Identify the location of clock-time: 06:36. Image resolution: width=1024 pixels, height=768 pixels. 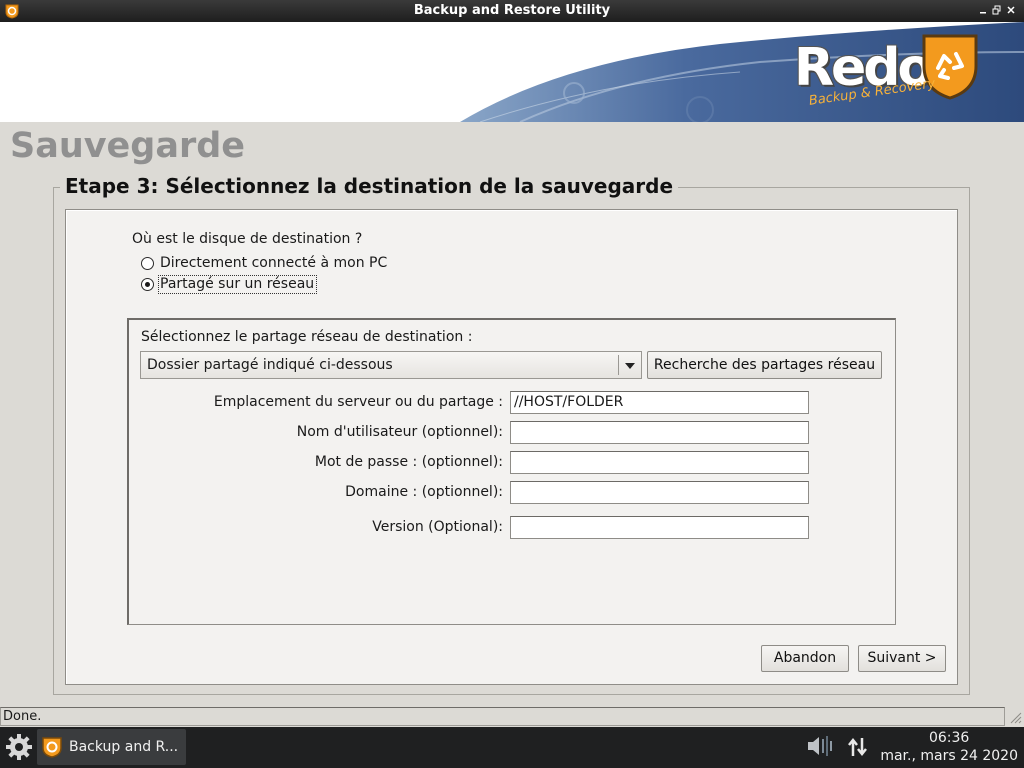
(949, 738).